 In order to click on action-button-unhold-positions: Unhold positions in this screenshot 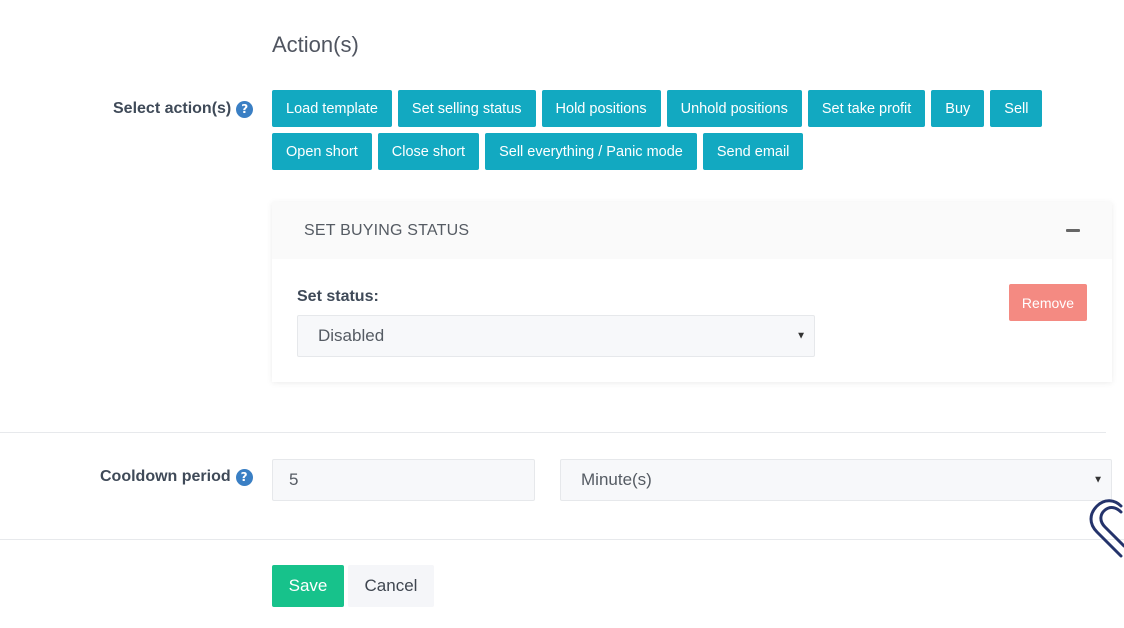, I will do `click(734, 108)`.